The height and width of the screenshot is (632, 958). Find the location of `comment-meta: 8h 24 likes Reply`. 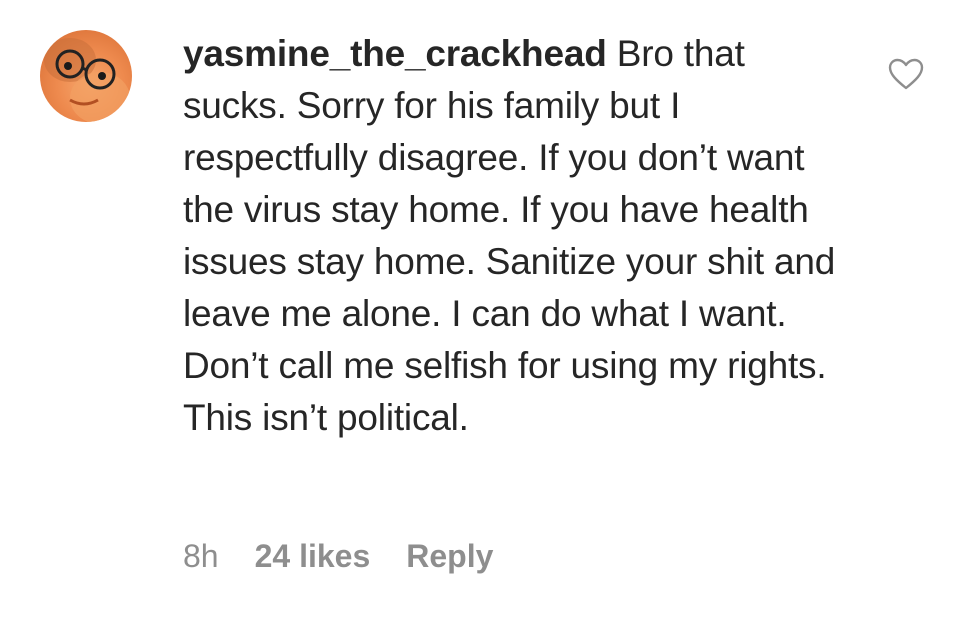

comment-meta: 8h 24 likes Reply is located at coordinates (338, 556).